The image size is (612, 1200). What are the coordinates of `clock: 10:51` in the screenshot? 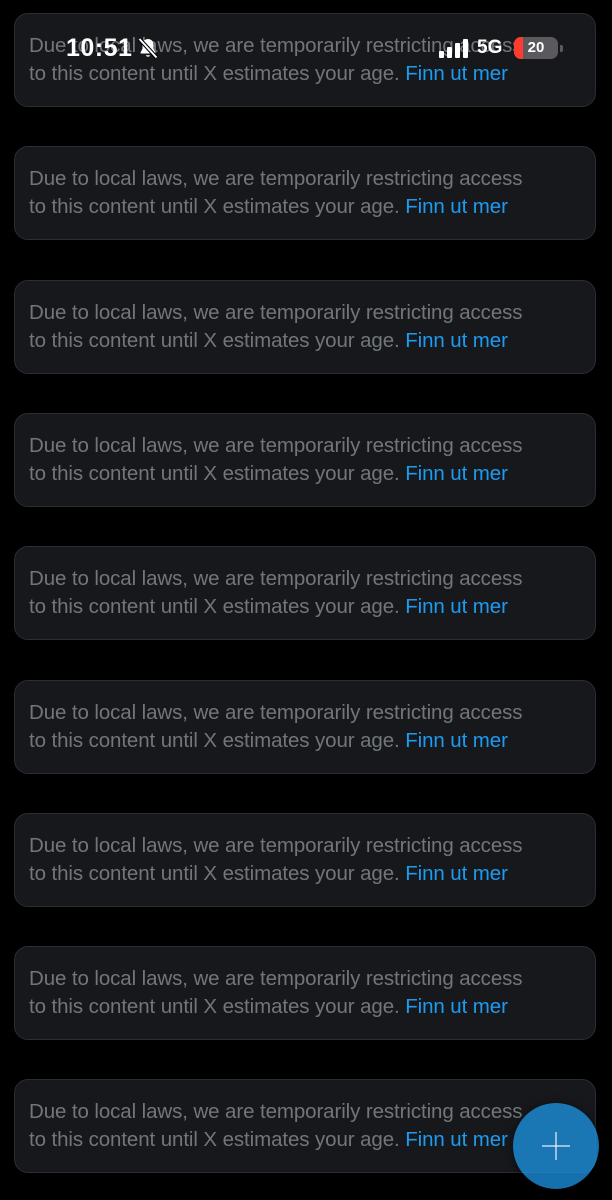 It's located at (99, 48).